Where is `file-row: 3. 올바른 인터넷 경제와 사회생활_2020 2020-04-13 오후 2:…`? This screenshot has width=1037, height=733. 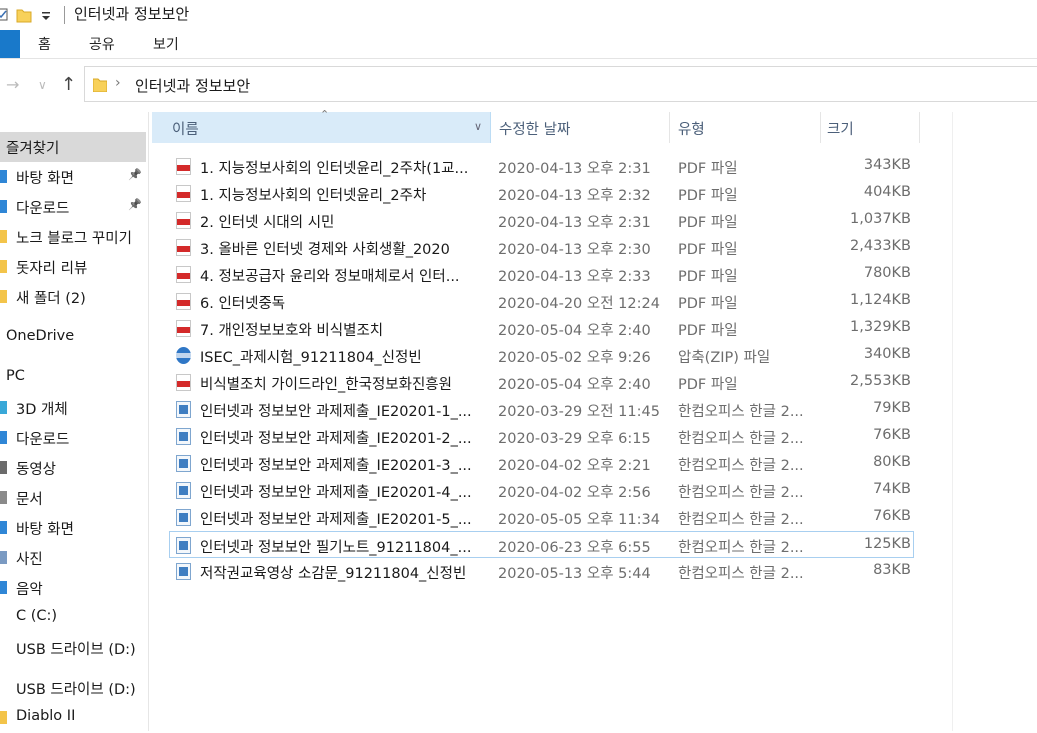 file-row: 3. 올바른 인터넷 경제와 사회생활_2020 2020-04-13 오후 2:… is located at coordinates (542, 247).